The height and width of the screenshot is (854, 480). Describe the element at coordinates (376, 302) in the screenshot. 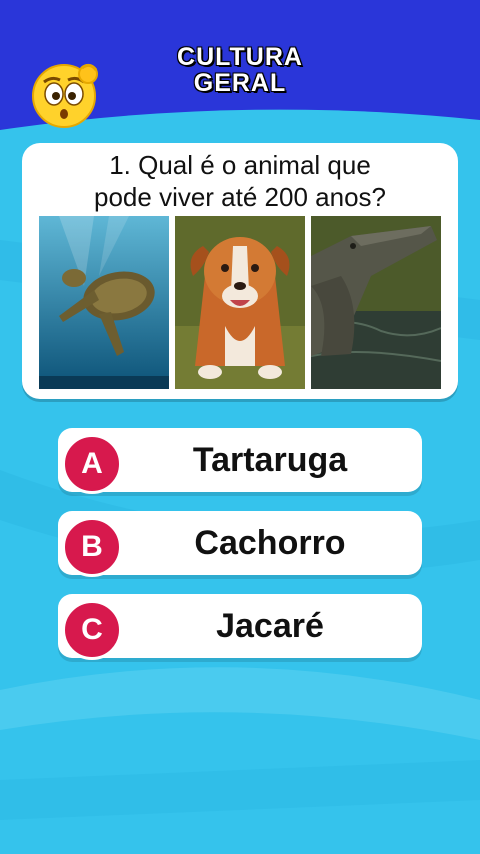

I see `alligator-photo` at that location.